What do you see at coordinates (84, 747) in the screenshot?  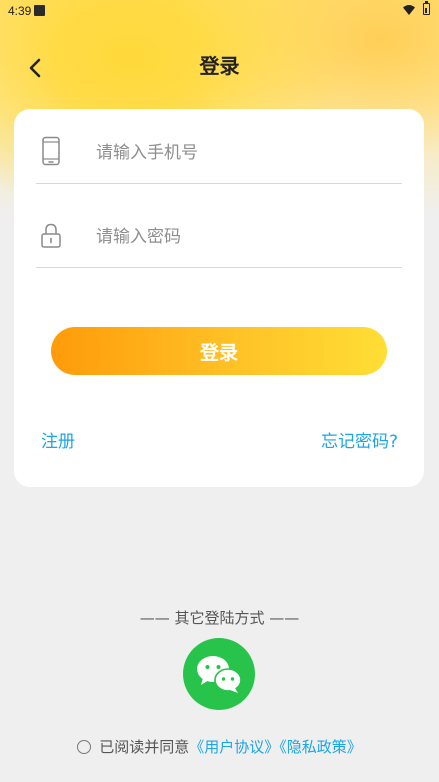 I see `agree-checkbox` at bounding box center [84, 747].